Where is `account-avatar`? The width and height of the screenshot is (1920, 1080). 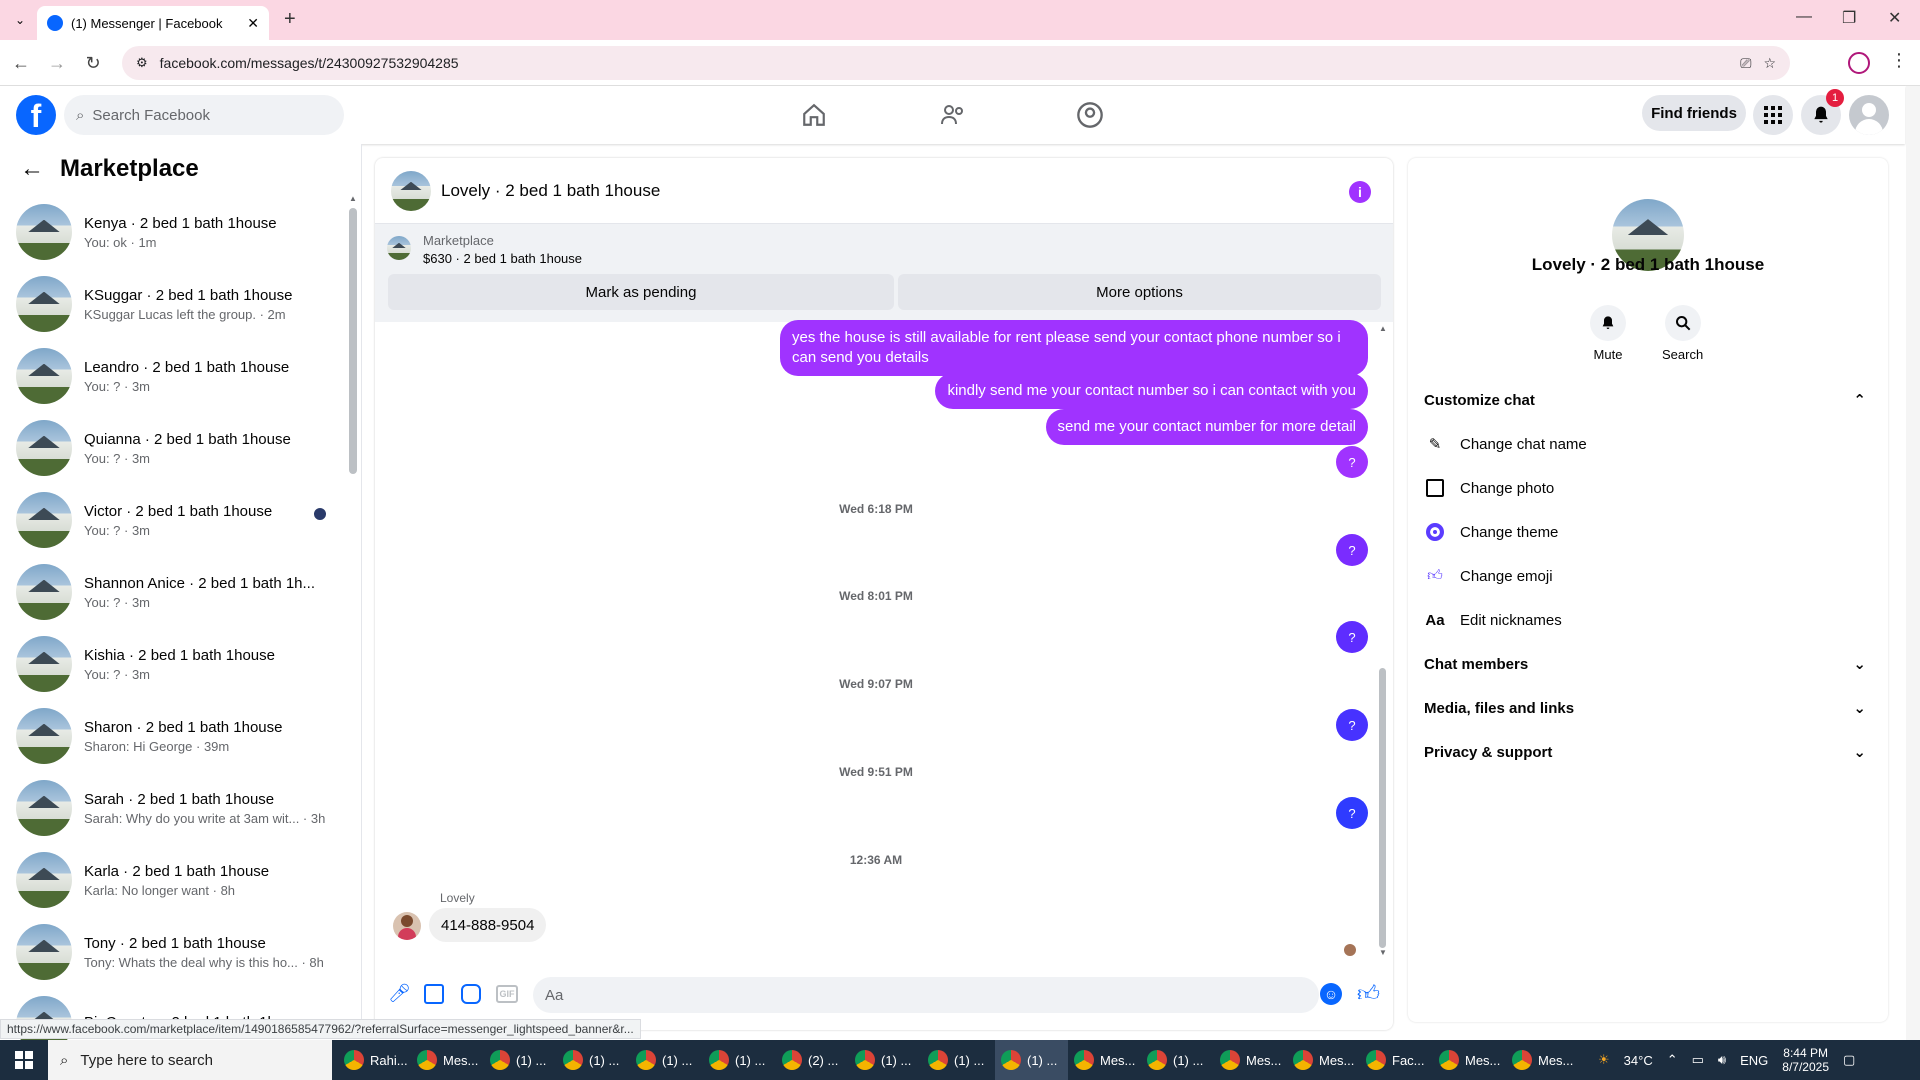 account-avatar is located at coordinates (1869, 115).